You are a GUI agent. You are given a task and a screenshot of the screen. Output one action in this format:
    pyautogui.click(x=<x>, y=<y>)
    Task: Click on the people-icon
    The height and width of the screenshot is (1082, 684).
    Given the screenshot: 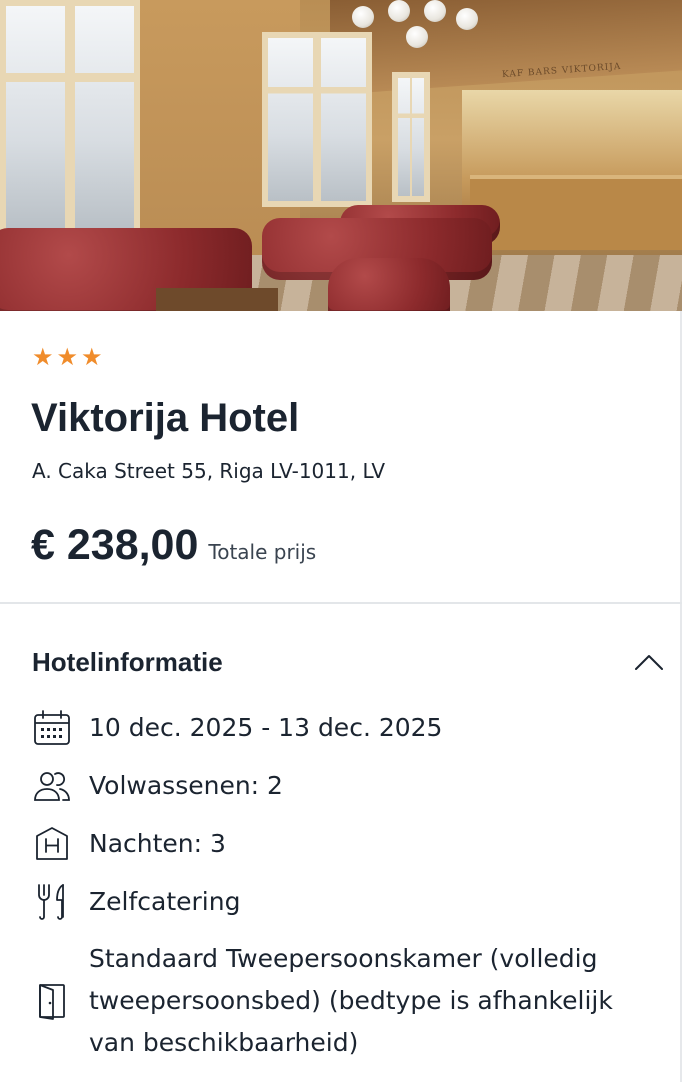 What is the action you would take?
    pyautogui.click(x=52, y=786)
    